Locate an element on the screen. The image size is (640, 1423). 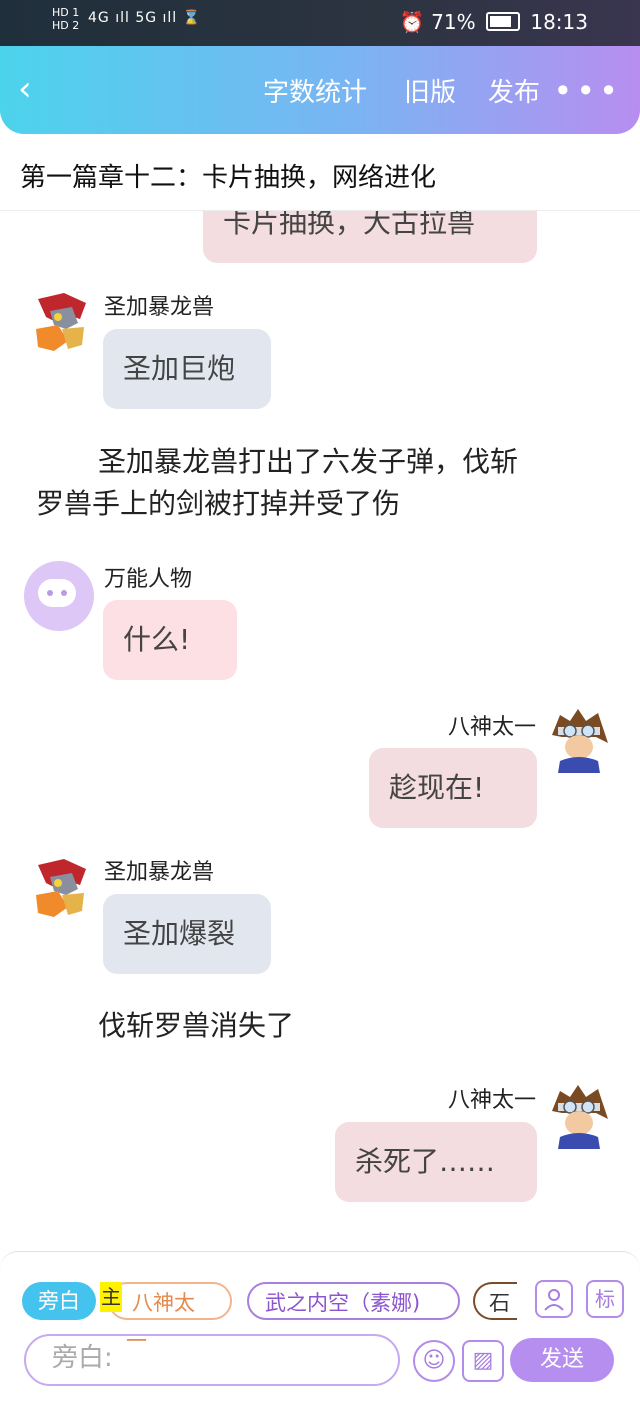
image-icon: ▨ is located at coordinates (483, 1361).